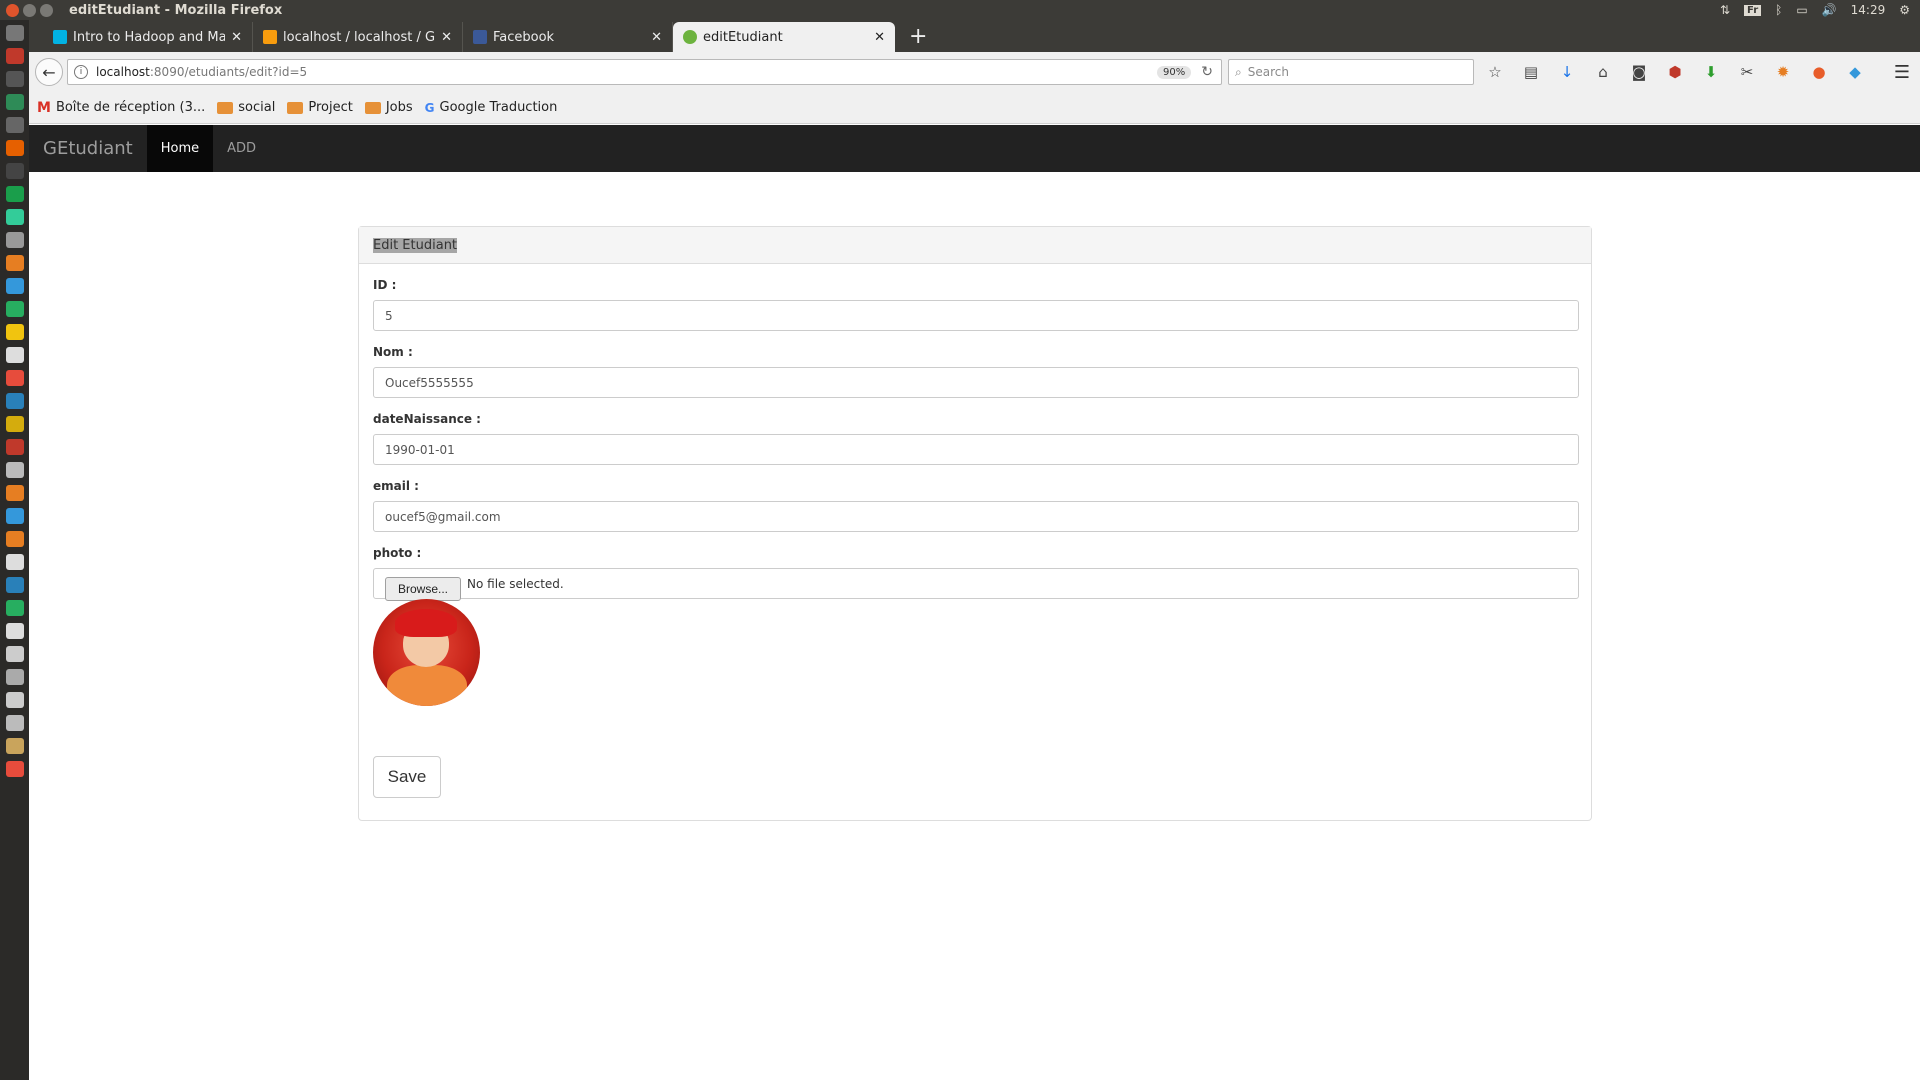  What do you see at coordinates (976, 584) in the screenshot?
I see `photo-file-input: Browse... No file selected.` at bounding box center [976, 584].